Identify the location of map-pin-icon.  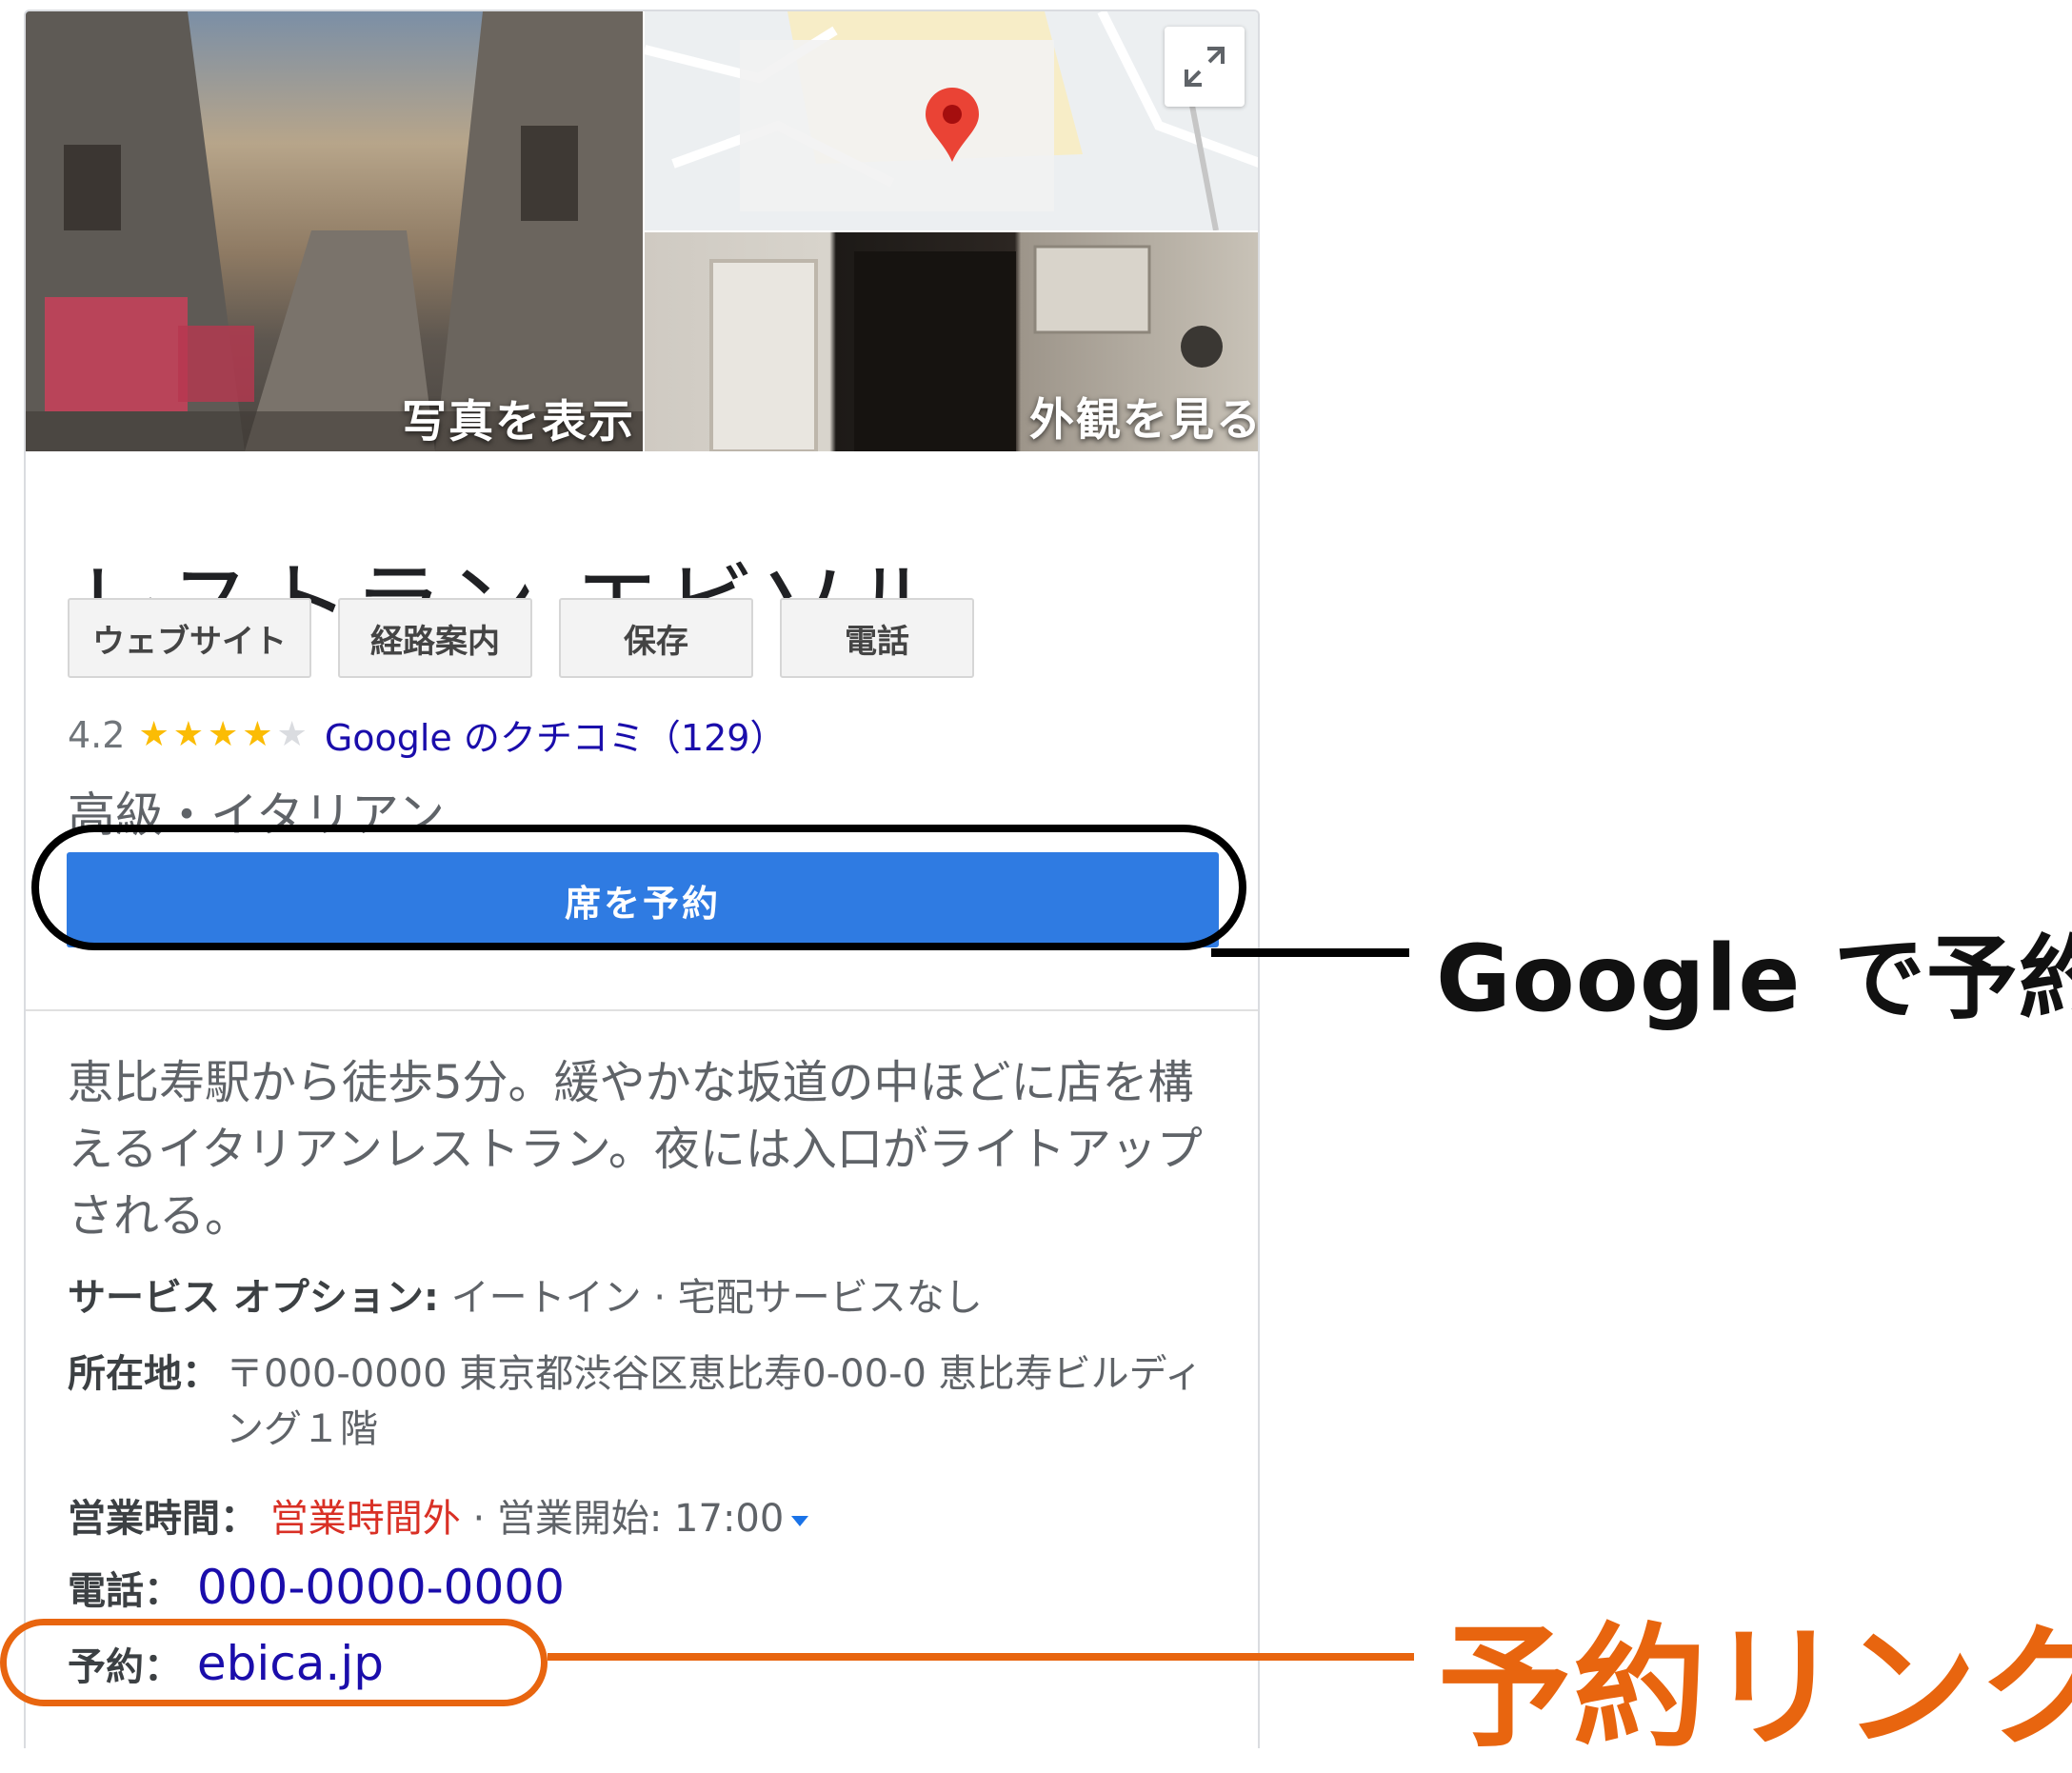
(952, 125).